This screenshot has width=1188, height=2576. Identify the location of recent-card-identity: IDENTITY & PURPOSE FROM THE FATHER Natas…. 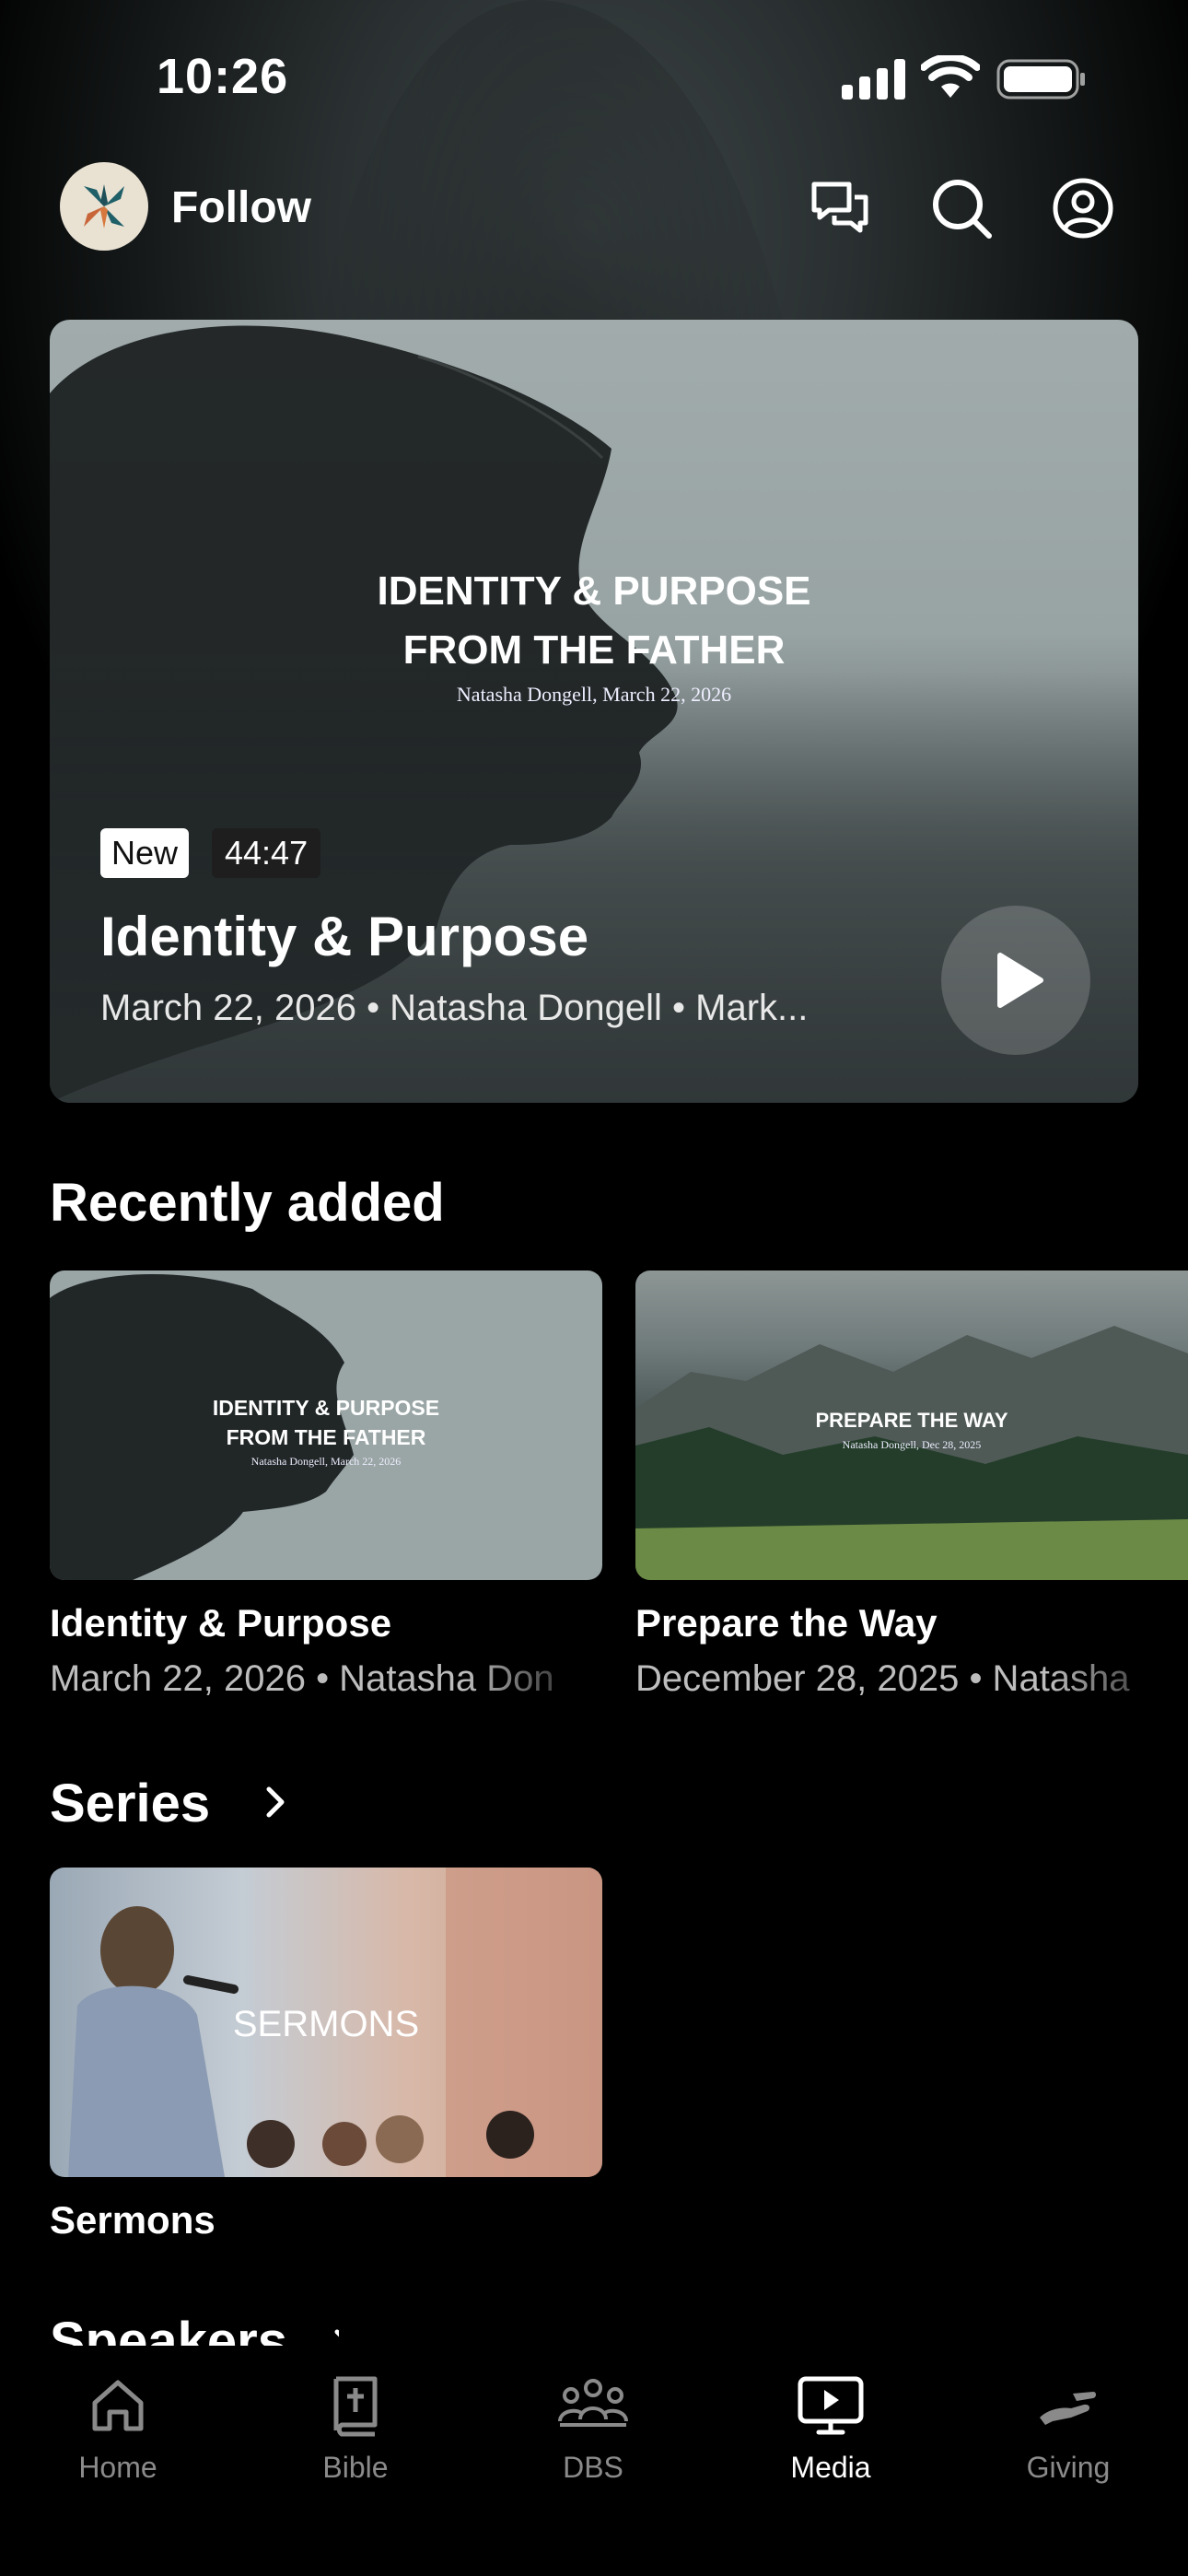
(326, 1425).